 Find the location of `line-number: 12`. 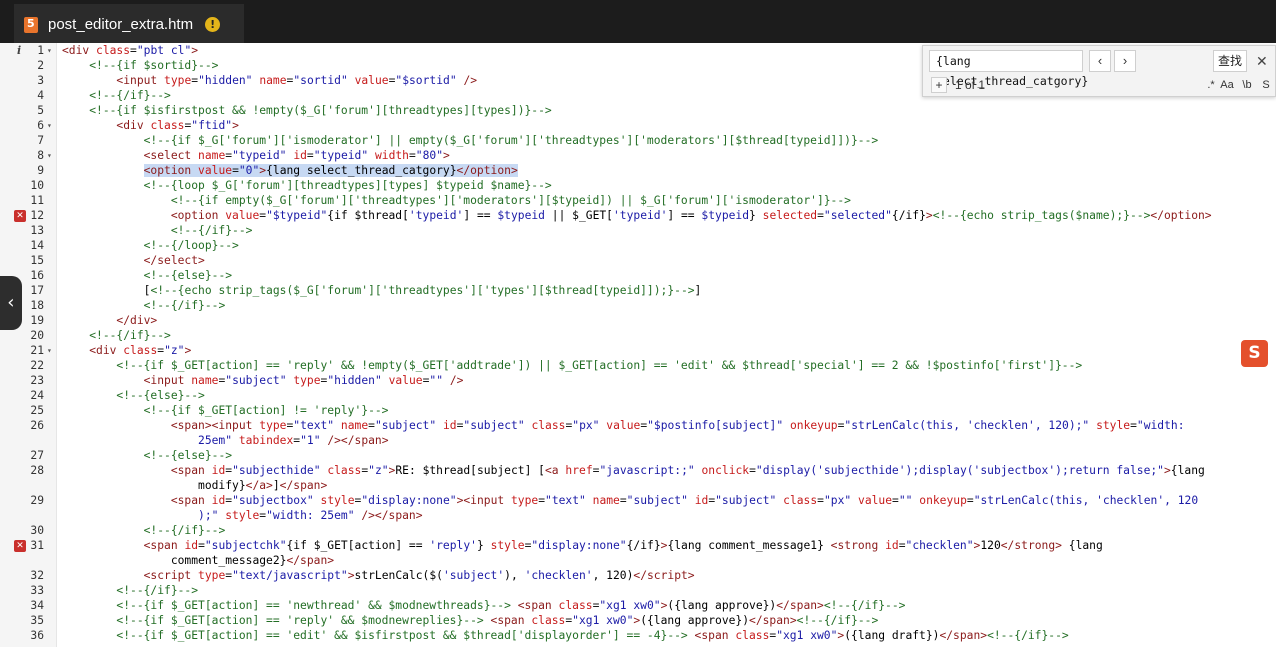

line-number: 12 is located at coordinates (37, 215).